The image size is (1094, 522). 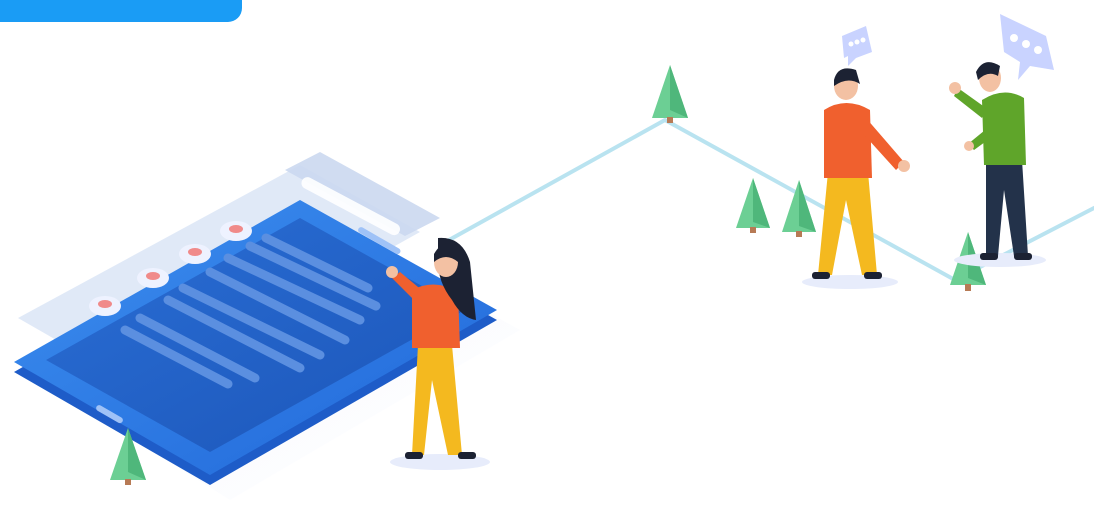 I want to click on man-orange-figure, so click(x=856, y=178).